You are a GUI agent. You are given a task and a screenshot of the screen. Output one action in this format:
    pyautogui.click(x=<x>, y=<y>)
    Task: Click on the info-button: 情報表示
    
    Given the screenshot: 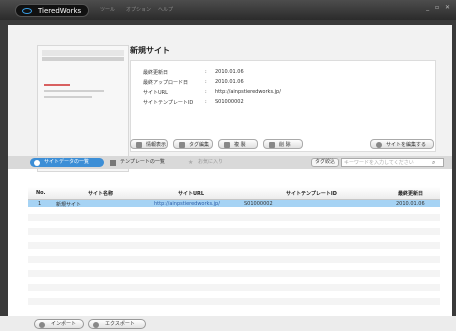 What is the action you would take?
    pyautogui.click(x=149, y=144)
    